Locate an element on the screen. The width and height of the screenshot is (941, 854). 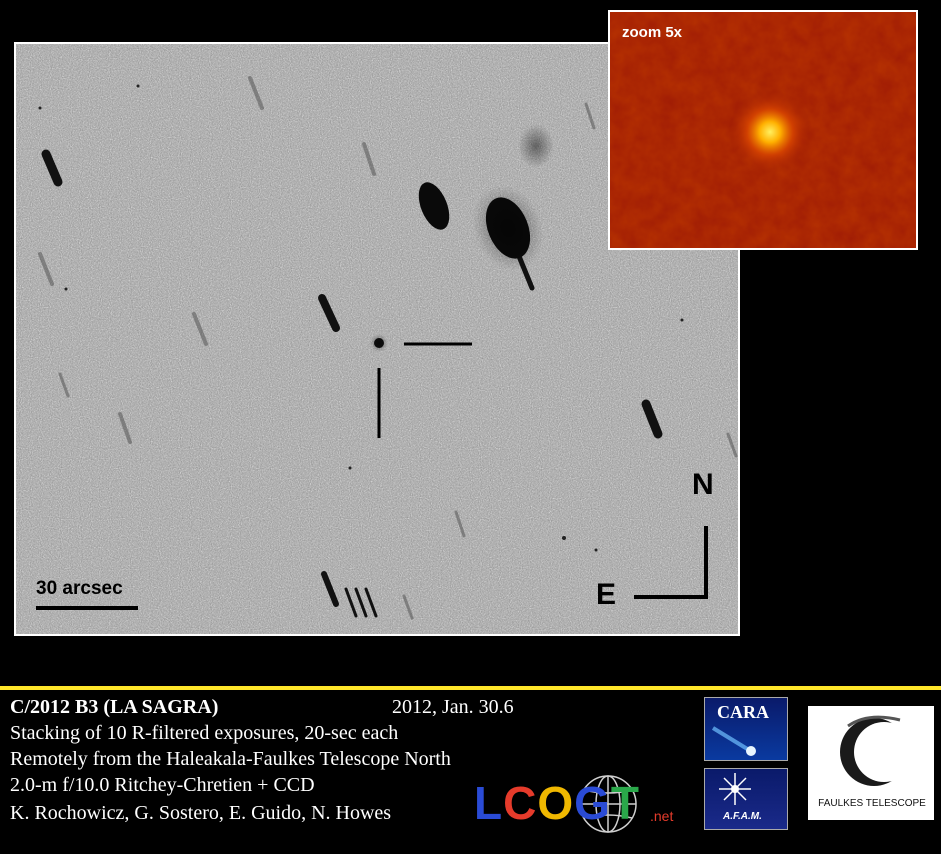
lcogt-letter: O is located at coordinates (556, 803).